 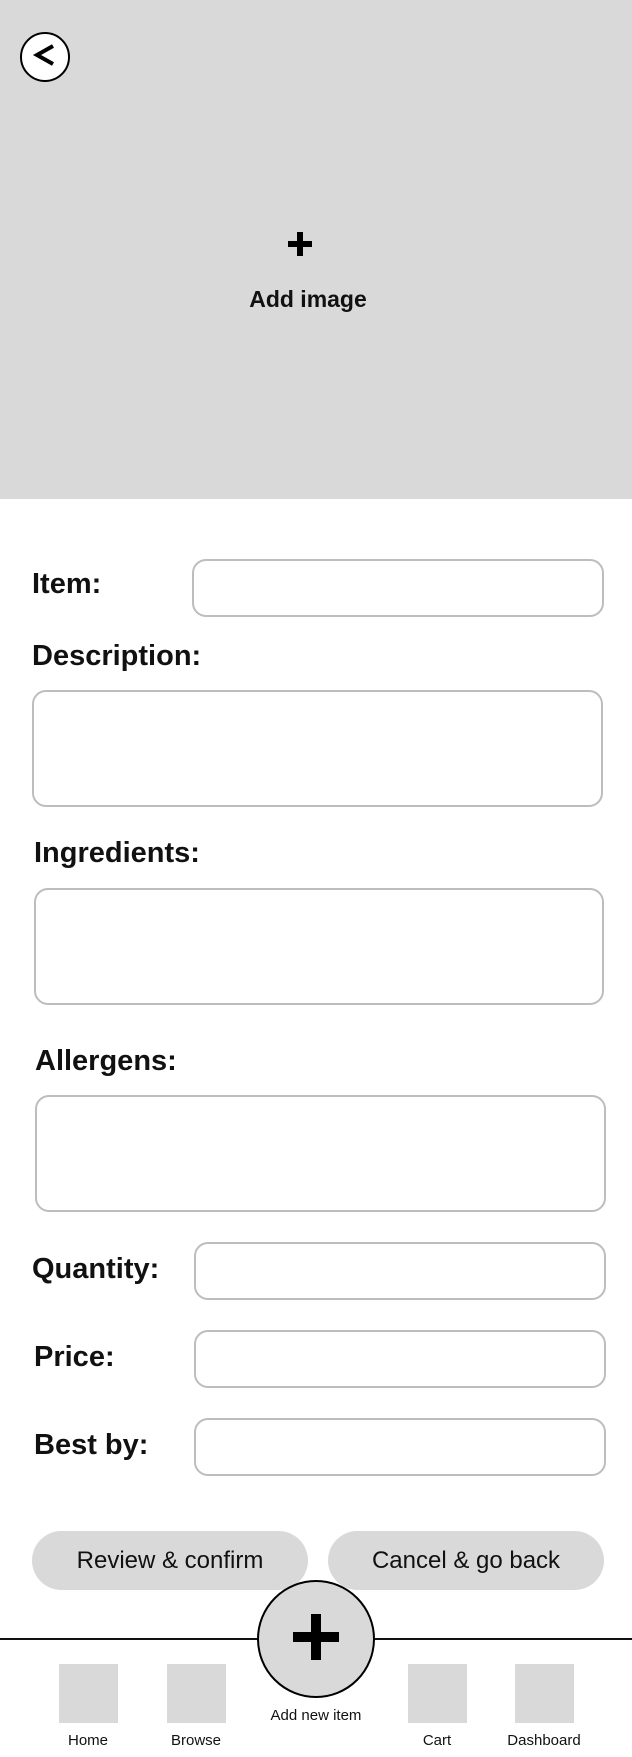 I want to click on cancel-go-back-label: Cancel & go back, so click(x=466, y=1560).